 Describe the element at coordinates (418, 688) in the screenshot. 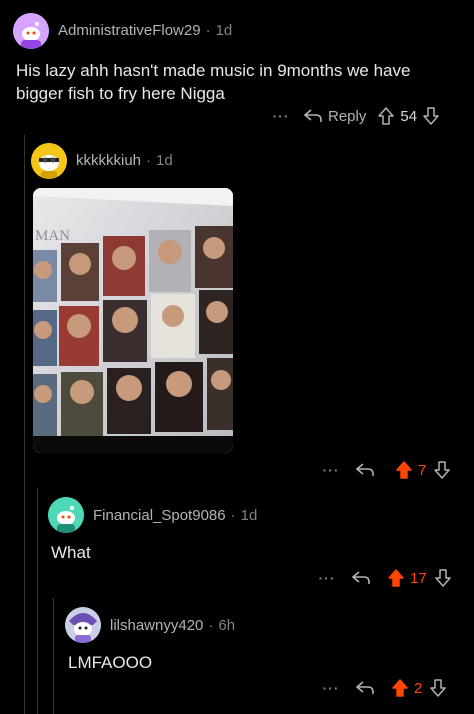

I see `vote-count: 2` at that location.